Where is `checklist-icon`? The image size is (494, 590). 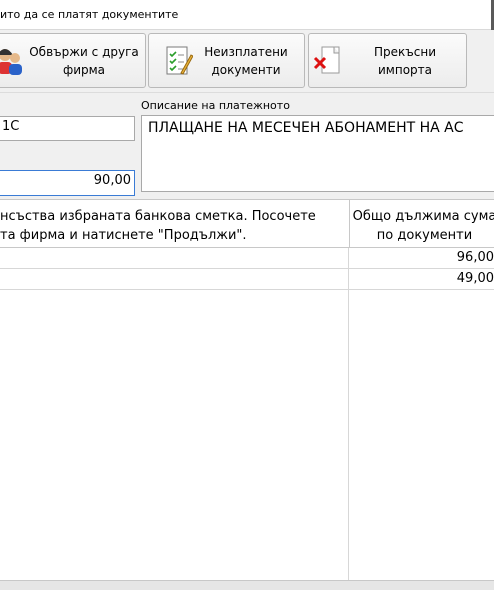 checklist-icon is located at coordinates (179, 60).